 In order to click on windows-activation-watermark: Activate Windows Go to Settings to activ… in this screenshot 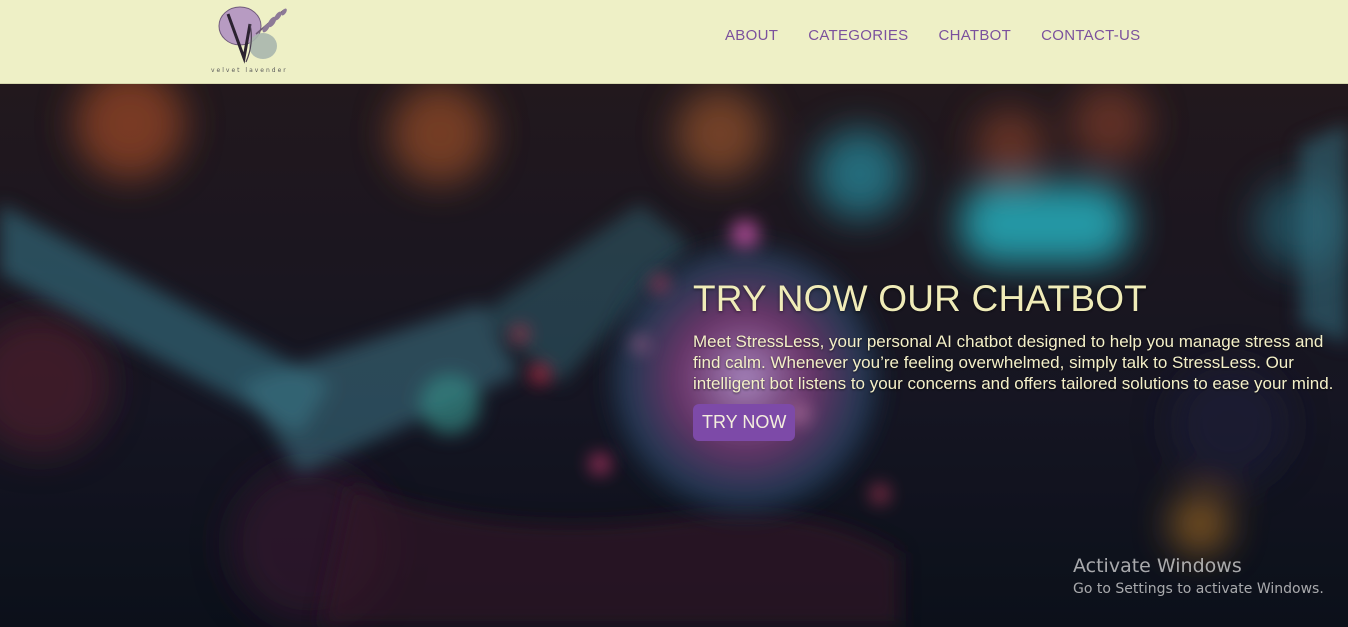, I will do `click(1198, 576)`.